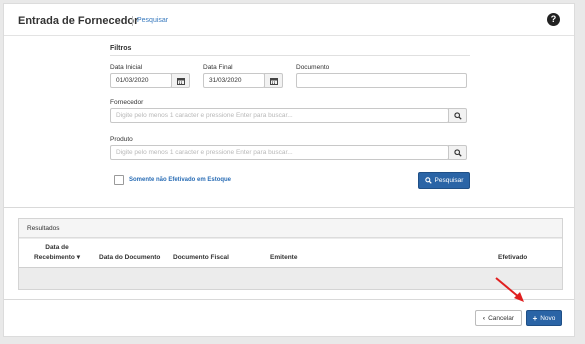  Describe the element at coordinates (234, 80) in the screenshot. I see `data-final-input: 31/03/2020` at that location.